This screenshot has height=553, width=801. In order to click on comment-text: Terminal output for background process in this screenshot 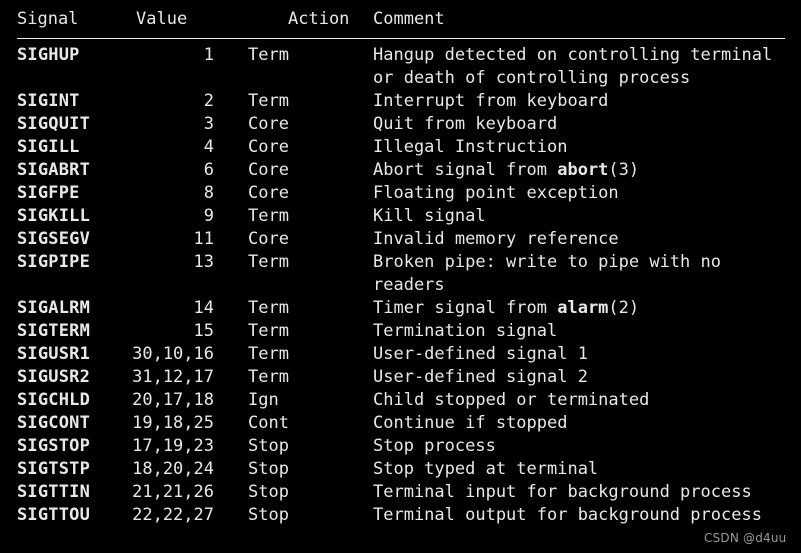, I will do `click(567, 515)`.